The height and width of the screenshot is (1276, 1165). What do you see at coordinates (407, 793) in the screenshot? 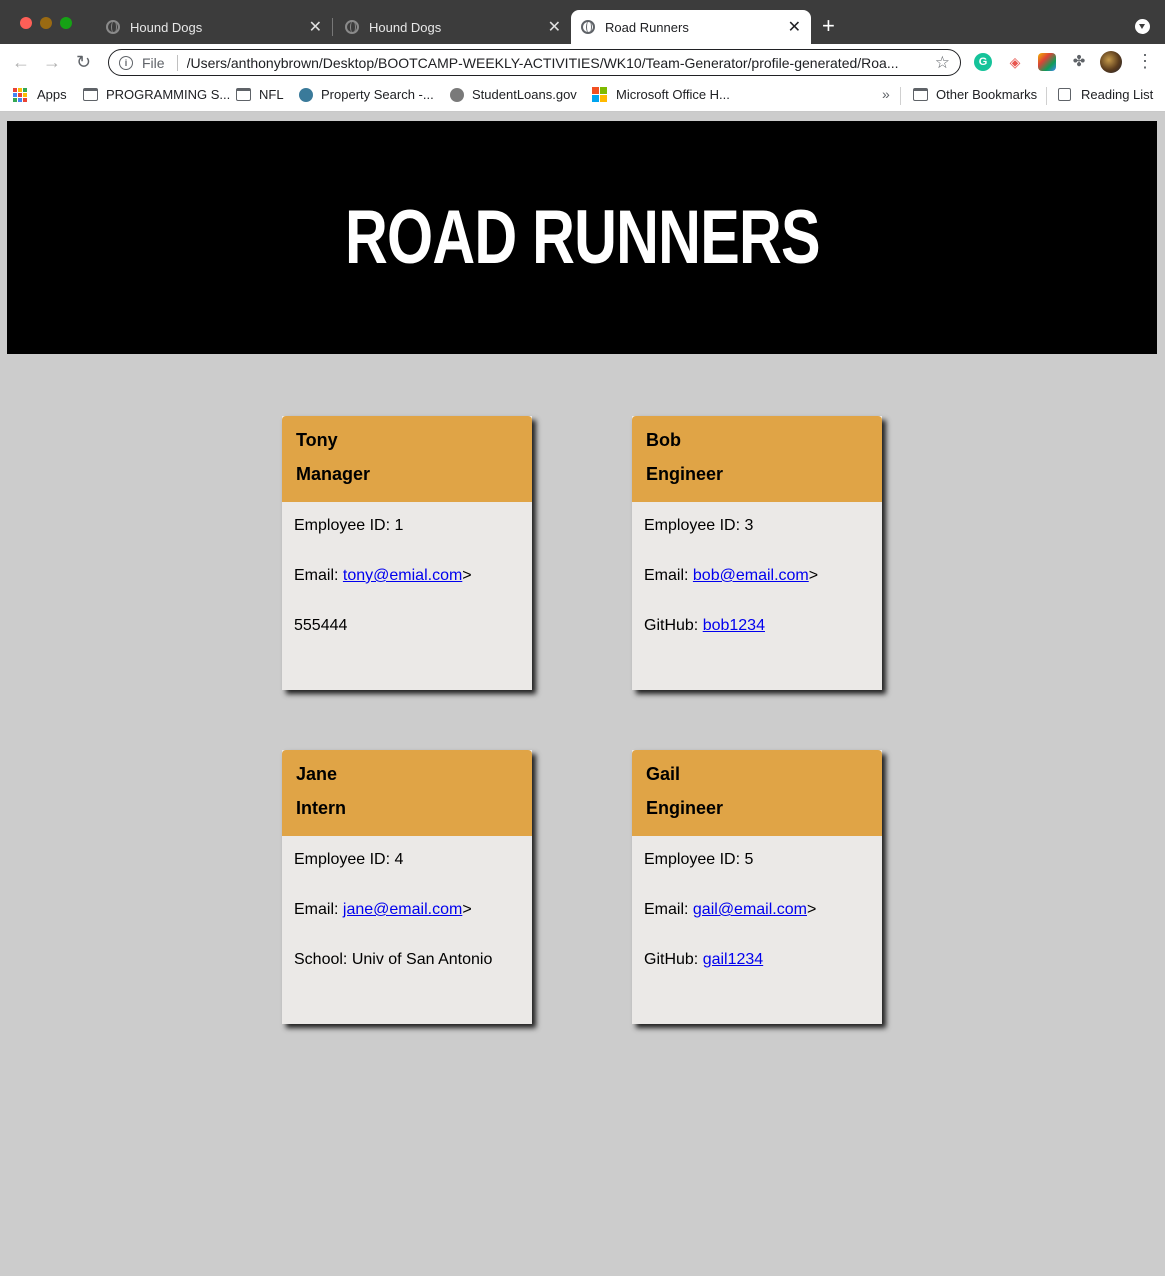
I see `card-header: Jane Intern` at bounding box center [407, 793].